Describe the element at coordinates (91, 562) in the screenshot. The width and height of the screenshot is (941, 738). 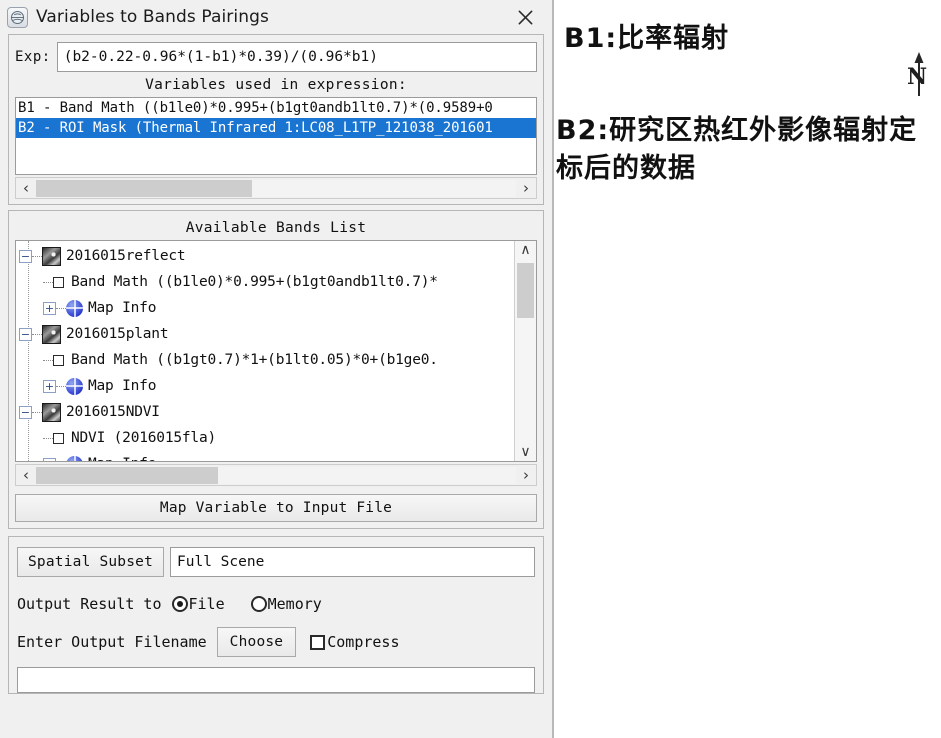
I see `spatial-subset-button: Spatial Subset` at that location.